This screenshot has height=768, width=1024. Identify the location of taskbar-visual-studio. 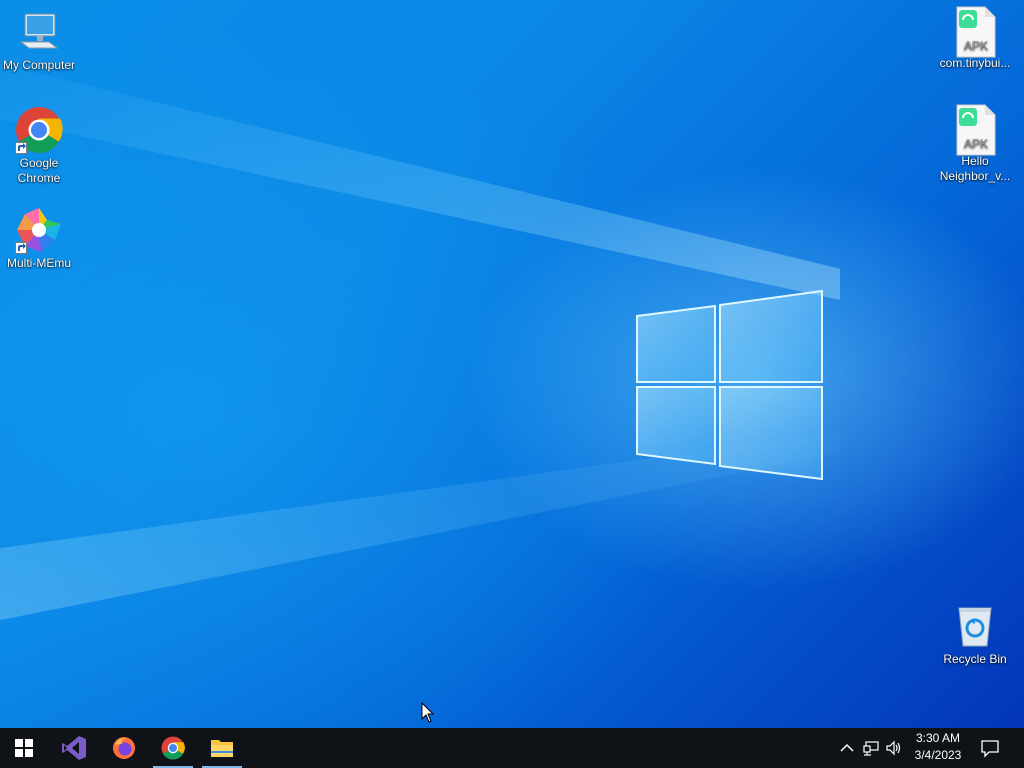
(74, 748).